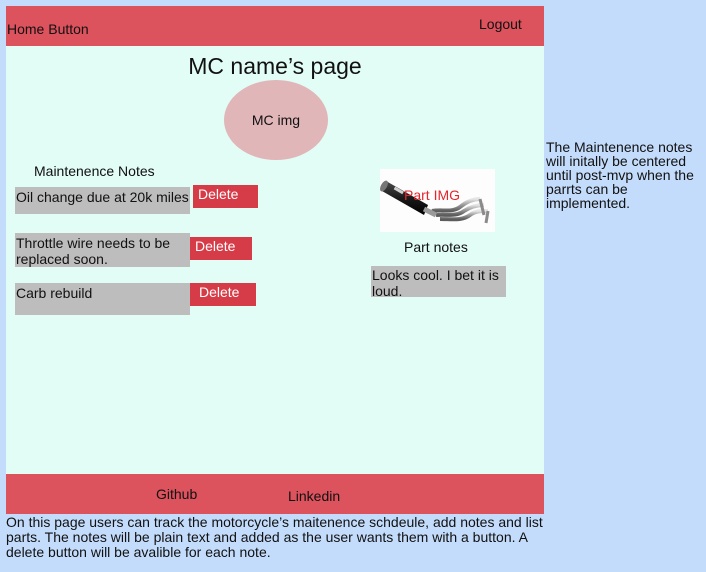 Image resolution: width=706 pixels, height=572 pixels. I want to click on maintenance-notes-title: Maintenence Notes, so click(94, 171).